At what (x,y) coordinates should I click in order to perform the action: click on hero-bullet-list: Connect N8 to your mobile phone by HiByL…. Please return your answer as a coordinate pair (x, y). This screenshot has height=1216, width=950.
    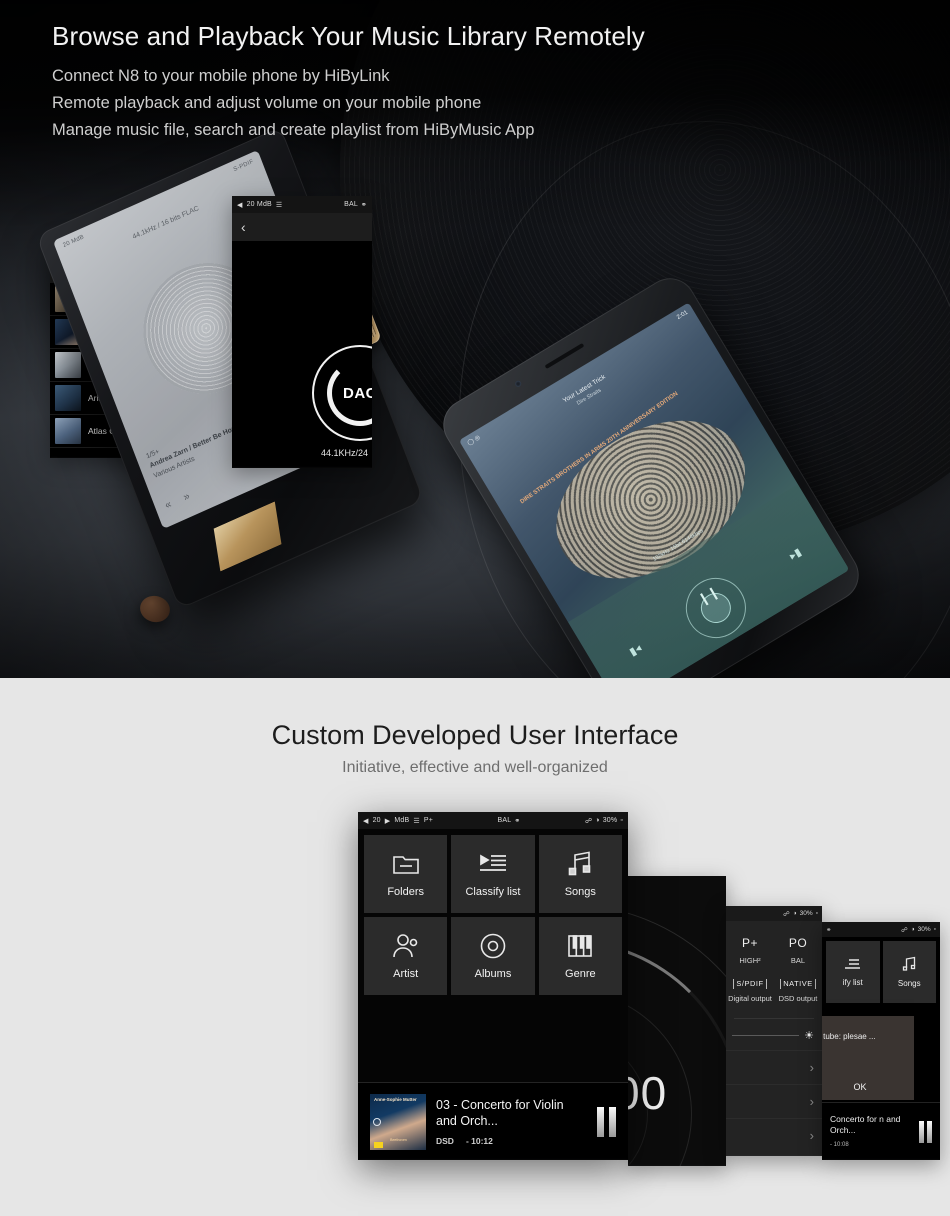
    Looking at the image, I should click on (348, 103).